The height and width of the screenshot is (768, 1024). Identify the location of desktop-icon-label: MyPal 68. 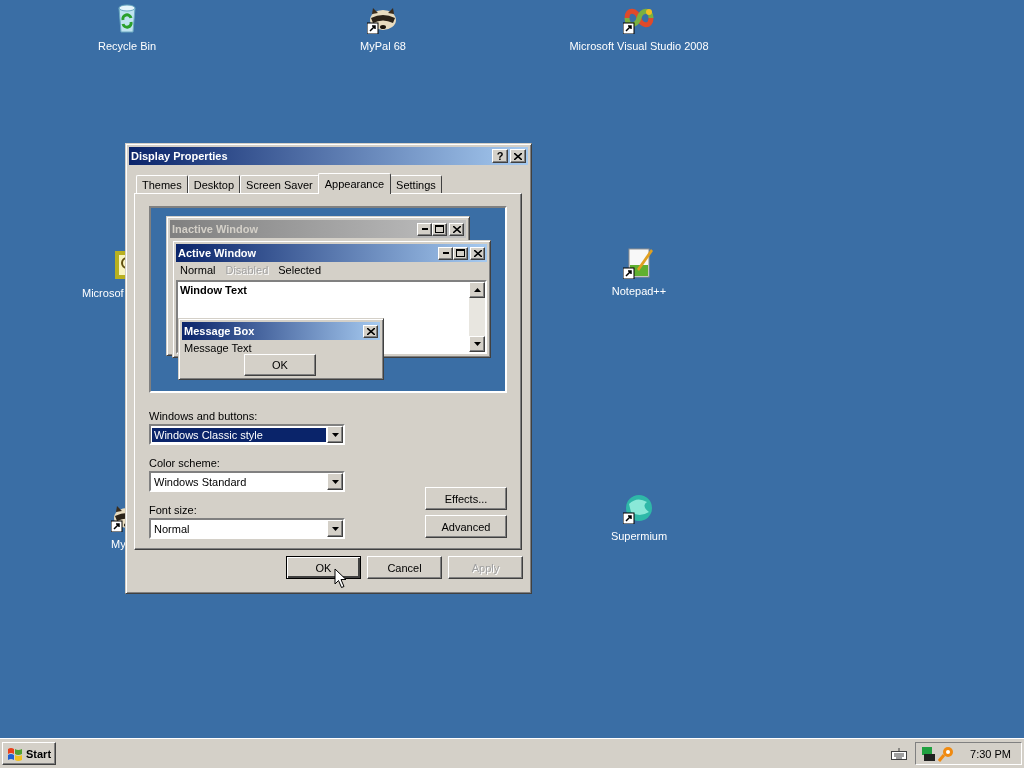
(383, 46).